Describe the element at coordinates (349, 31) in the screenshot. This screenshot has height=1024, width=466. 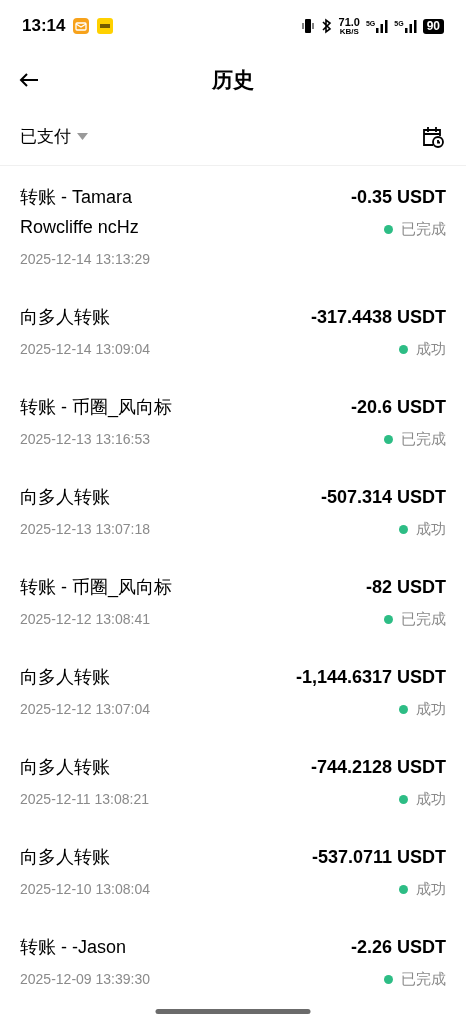
I see `speed-unit: KB/S` at that location.